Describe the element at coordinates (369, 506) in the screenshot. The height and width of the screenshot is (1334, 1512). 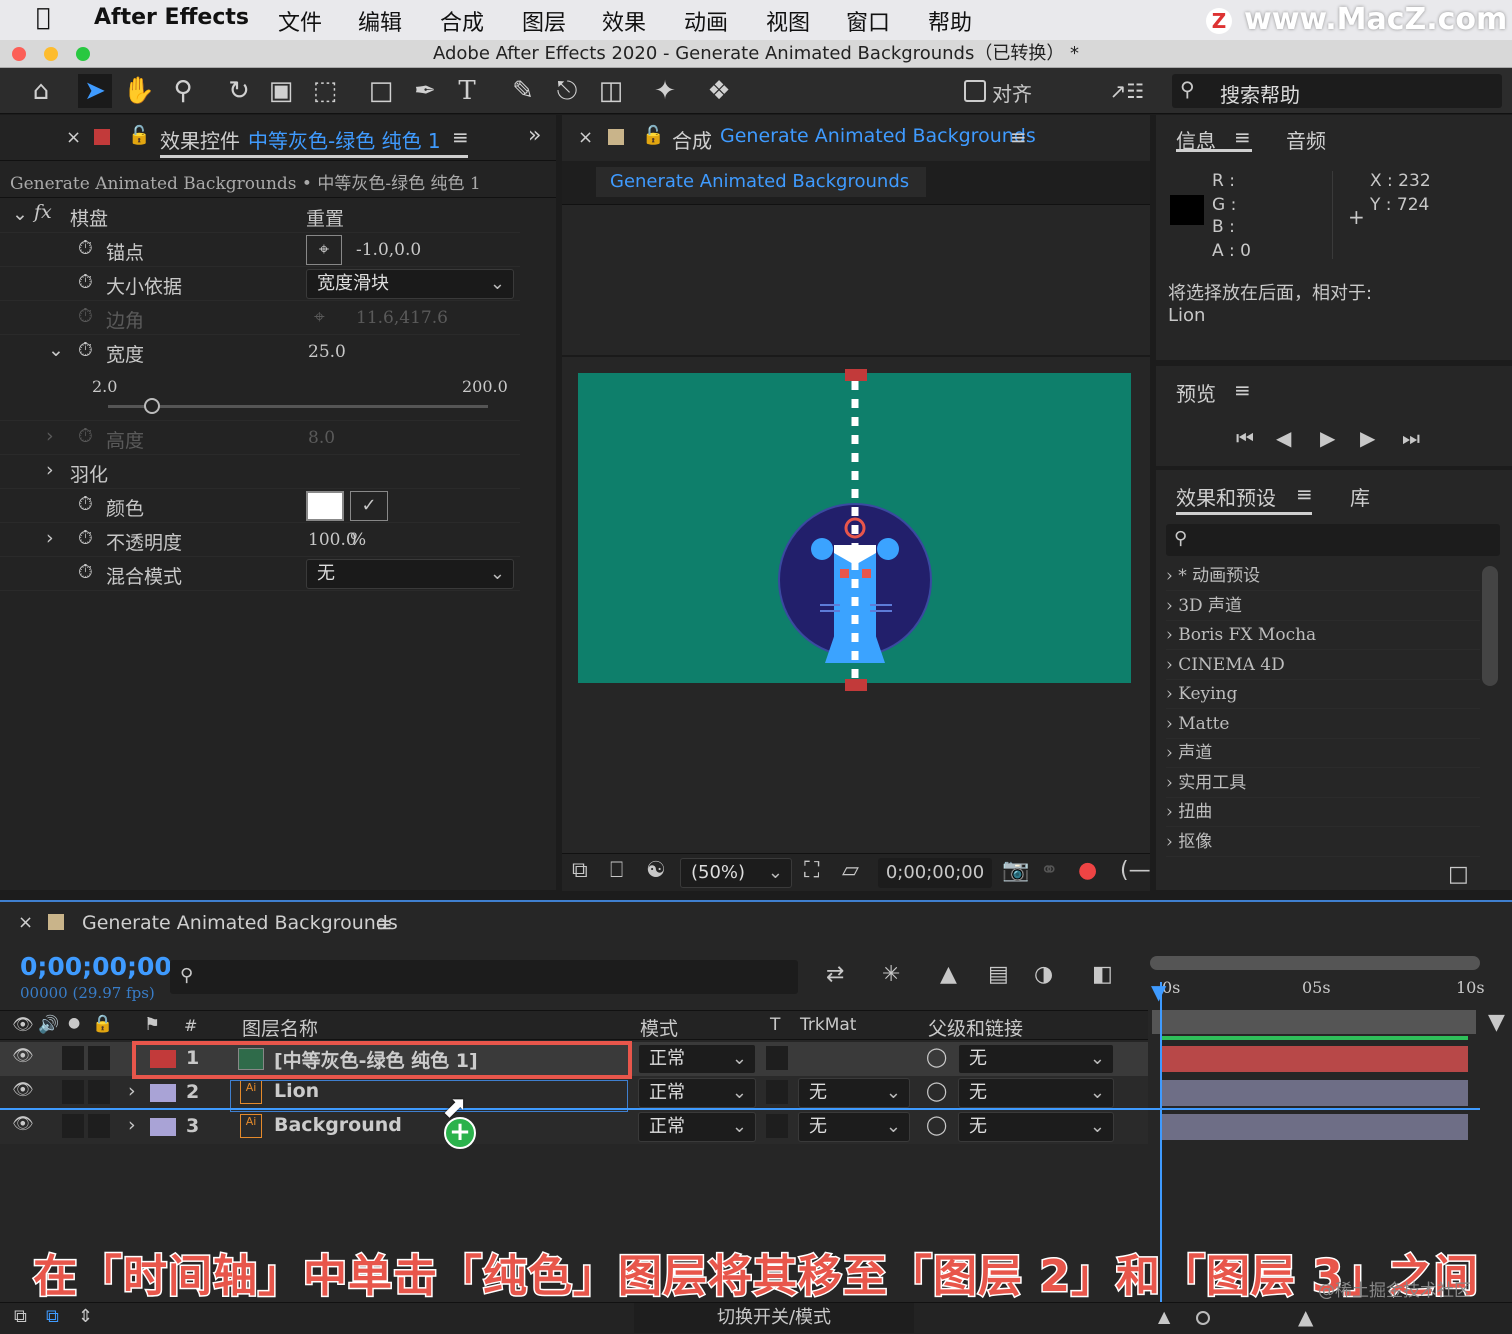
I see `eyedropper-icon: ✓` at that location.